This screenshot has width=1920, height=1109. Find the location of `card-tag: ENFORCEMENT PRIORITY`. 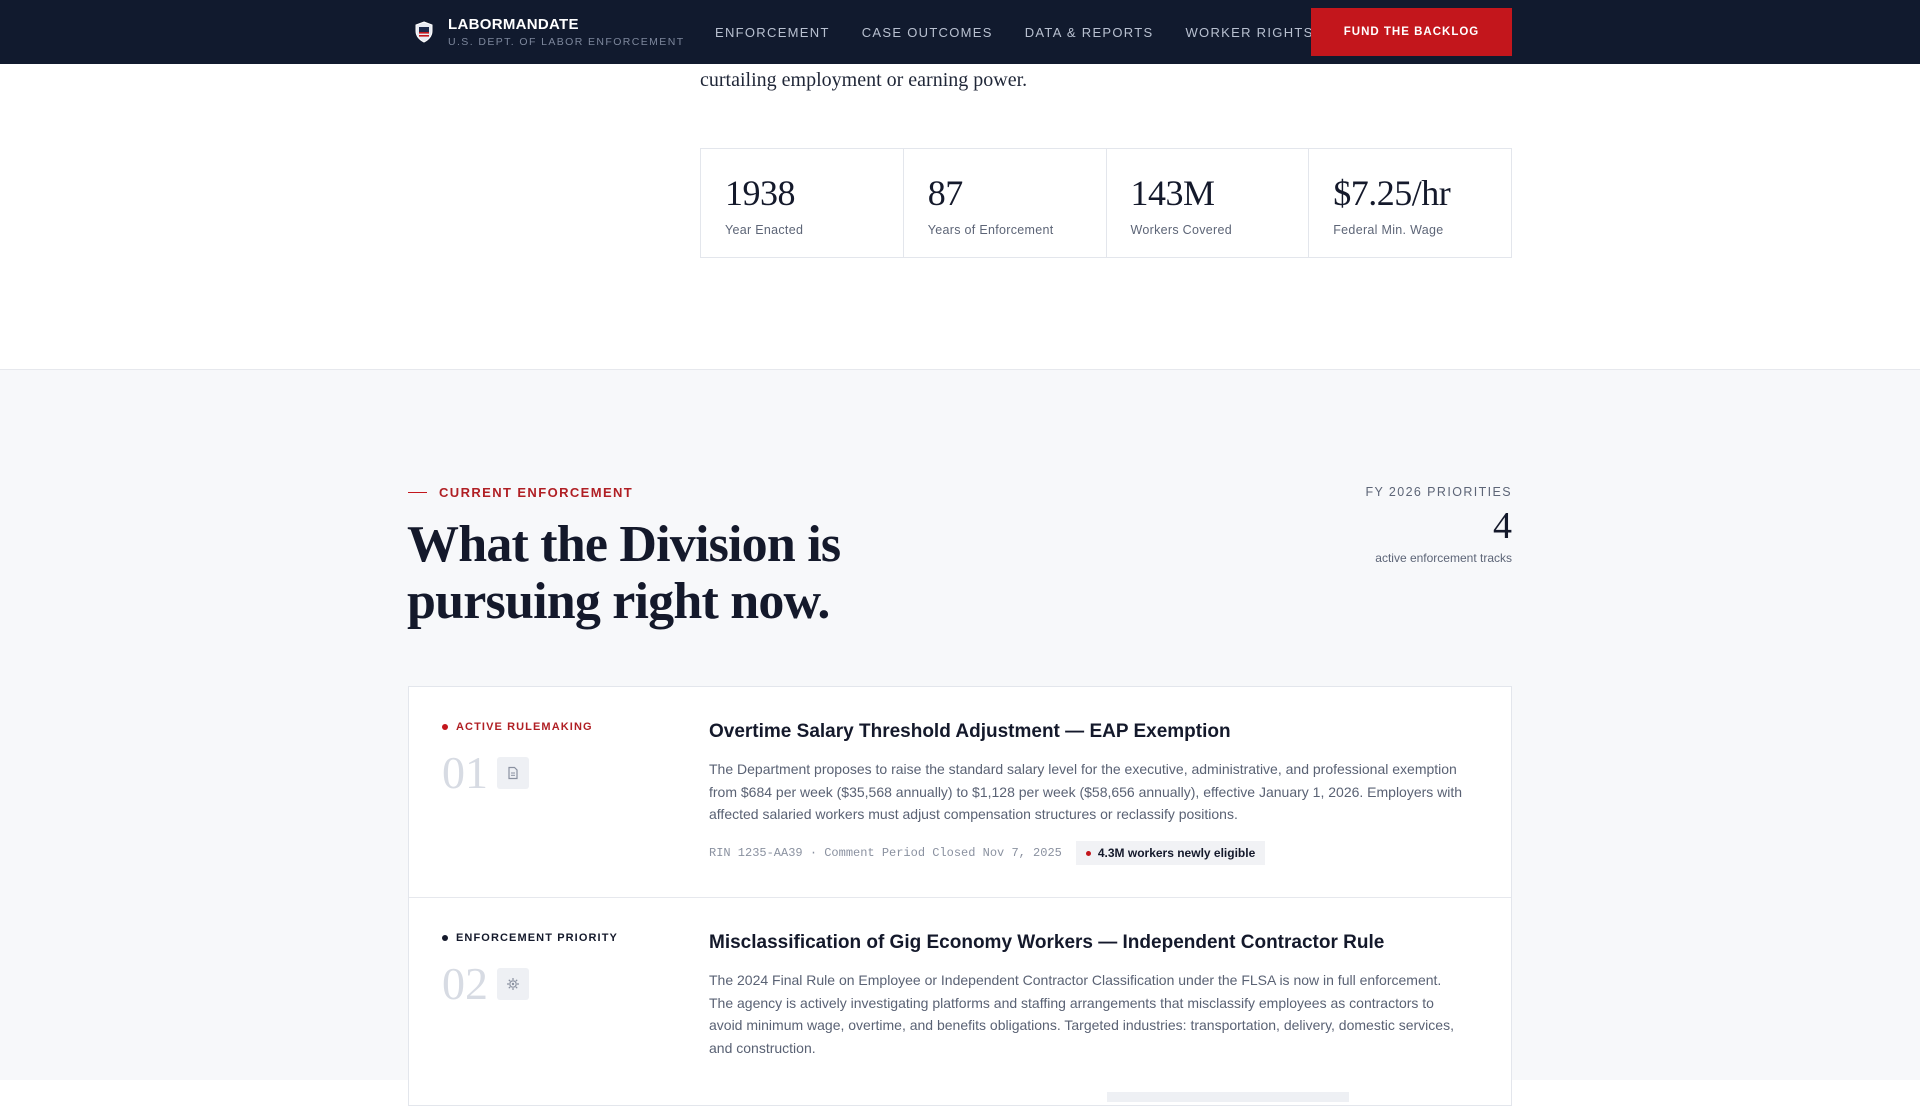

card-tag: ENFORCEMENT PRIORITY is located at coordinates (530, 938).